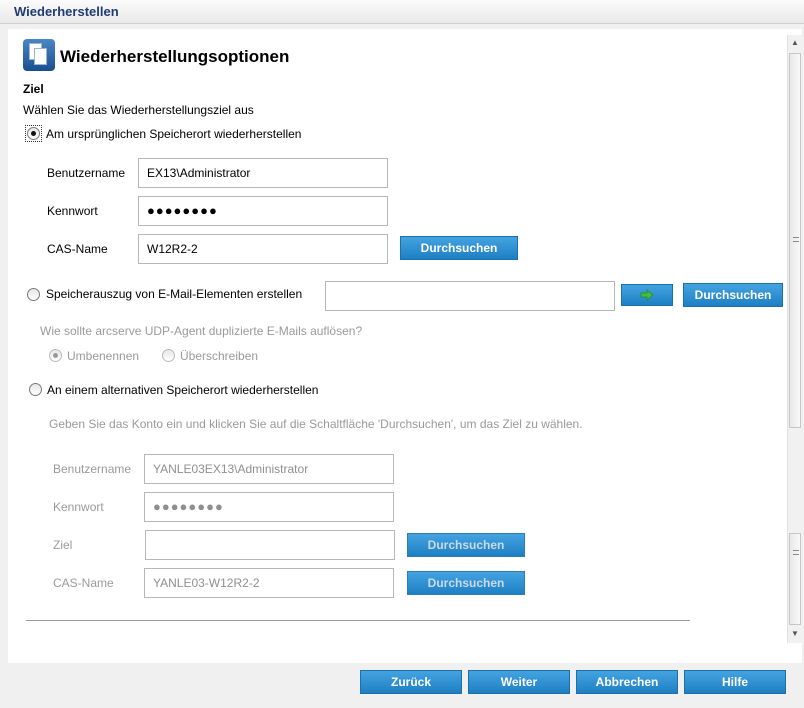 This screenshot has height=708, width=804. Describe the element at coordinates (33, 89) in the screenshot. I see `section-title: Ziel` at that location.